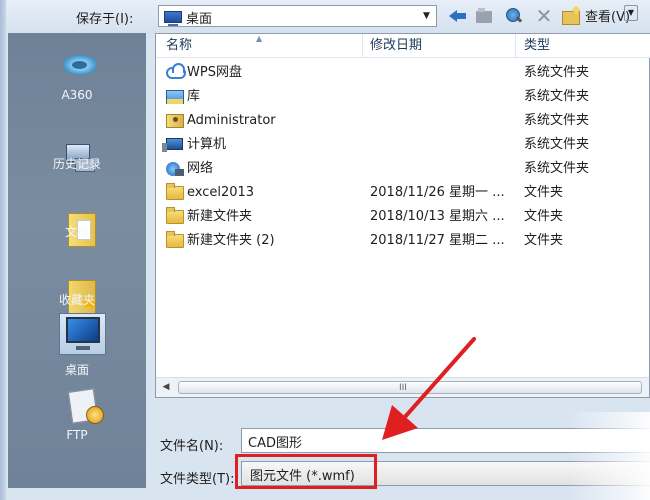  What do you see at coordinates (484, 16) in the screenshot?
I see `up-folder-icon` at bounding box center [484, 16].